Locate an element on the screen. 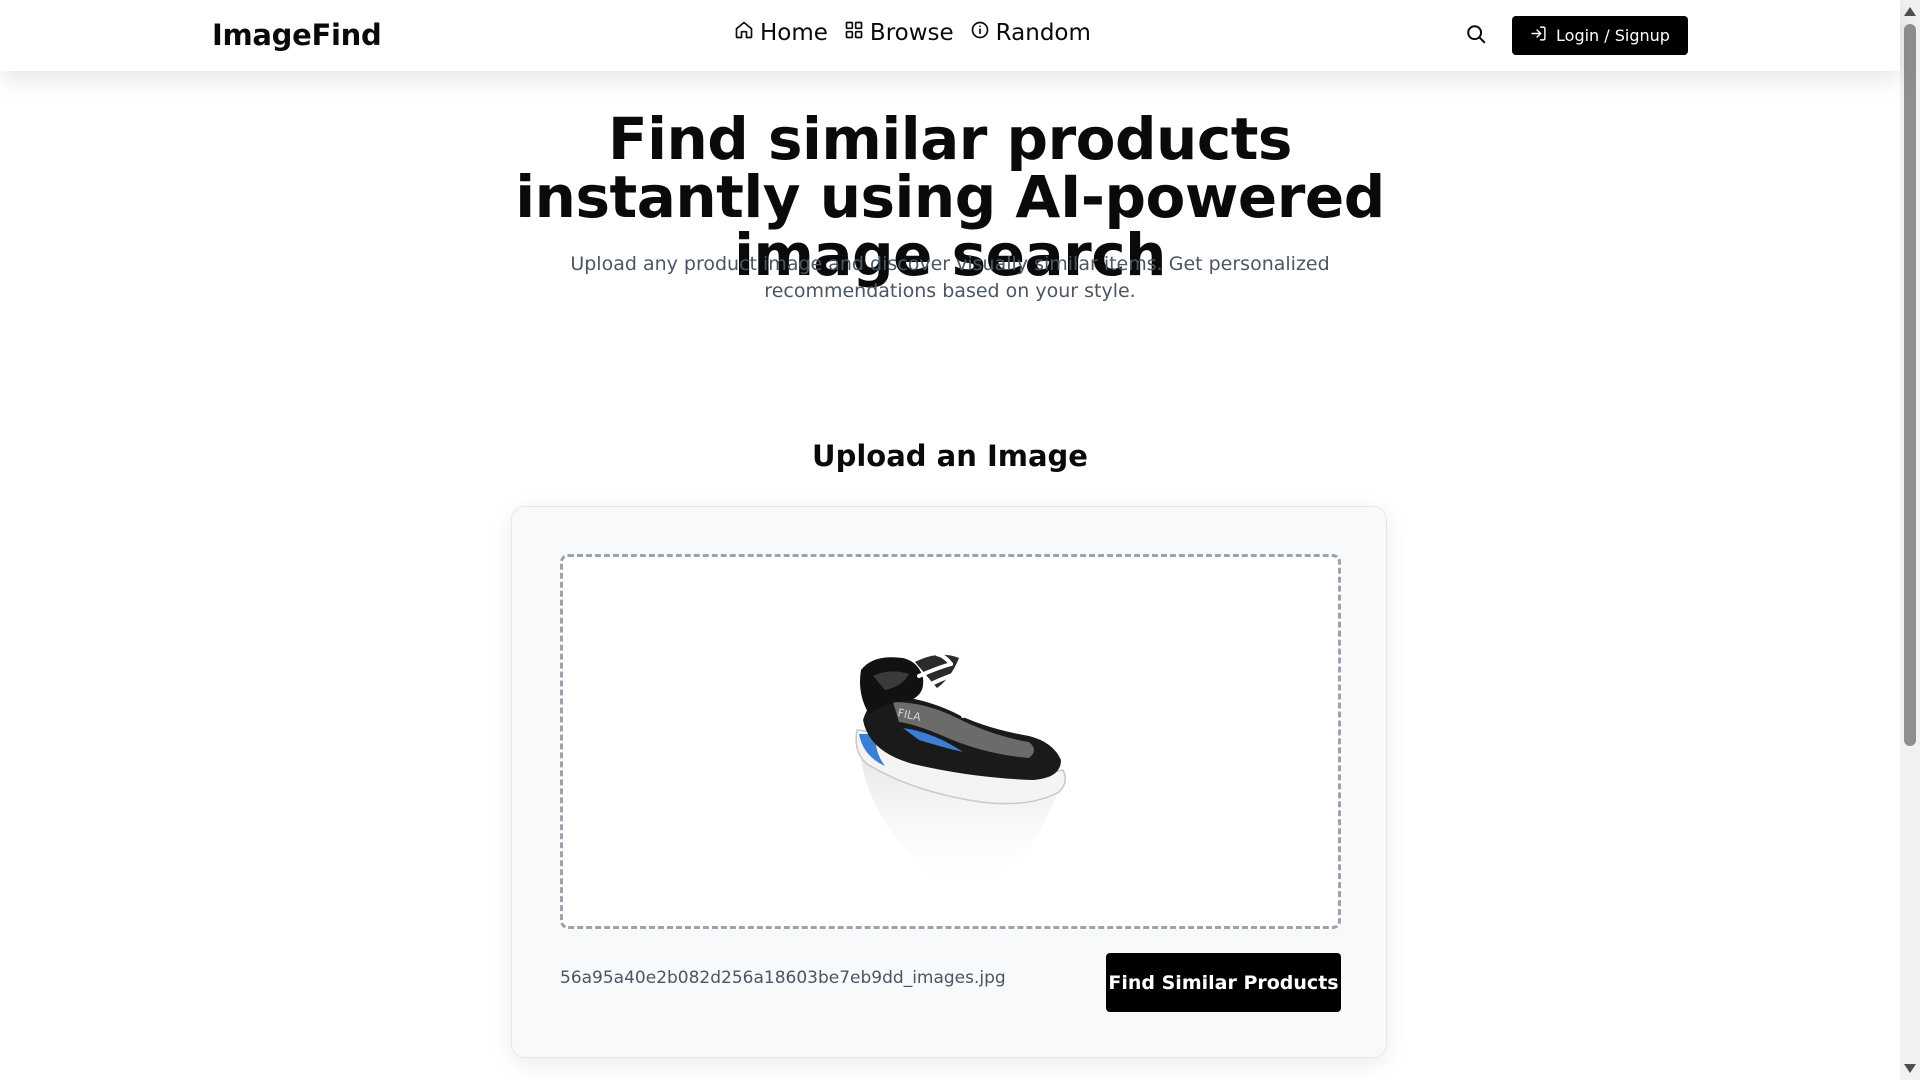 This screenshot has height=1080, width=1920. grid-icon is located at coordinates (854, 33).